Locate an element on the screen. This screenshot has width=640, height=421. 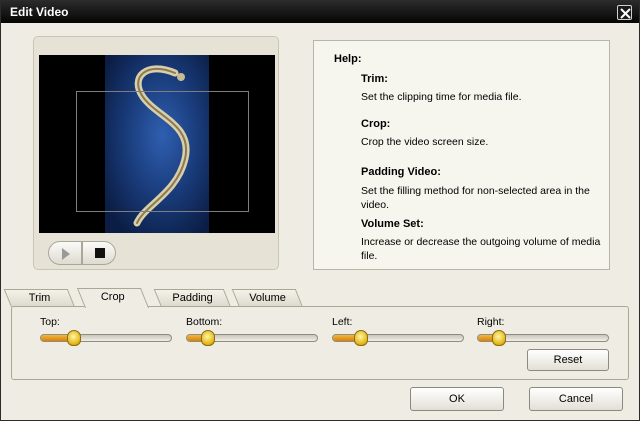
ok-button: OK is located at coordinates (457, 399).